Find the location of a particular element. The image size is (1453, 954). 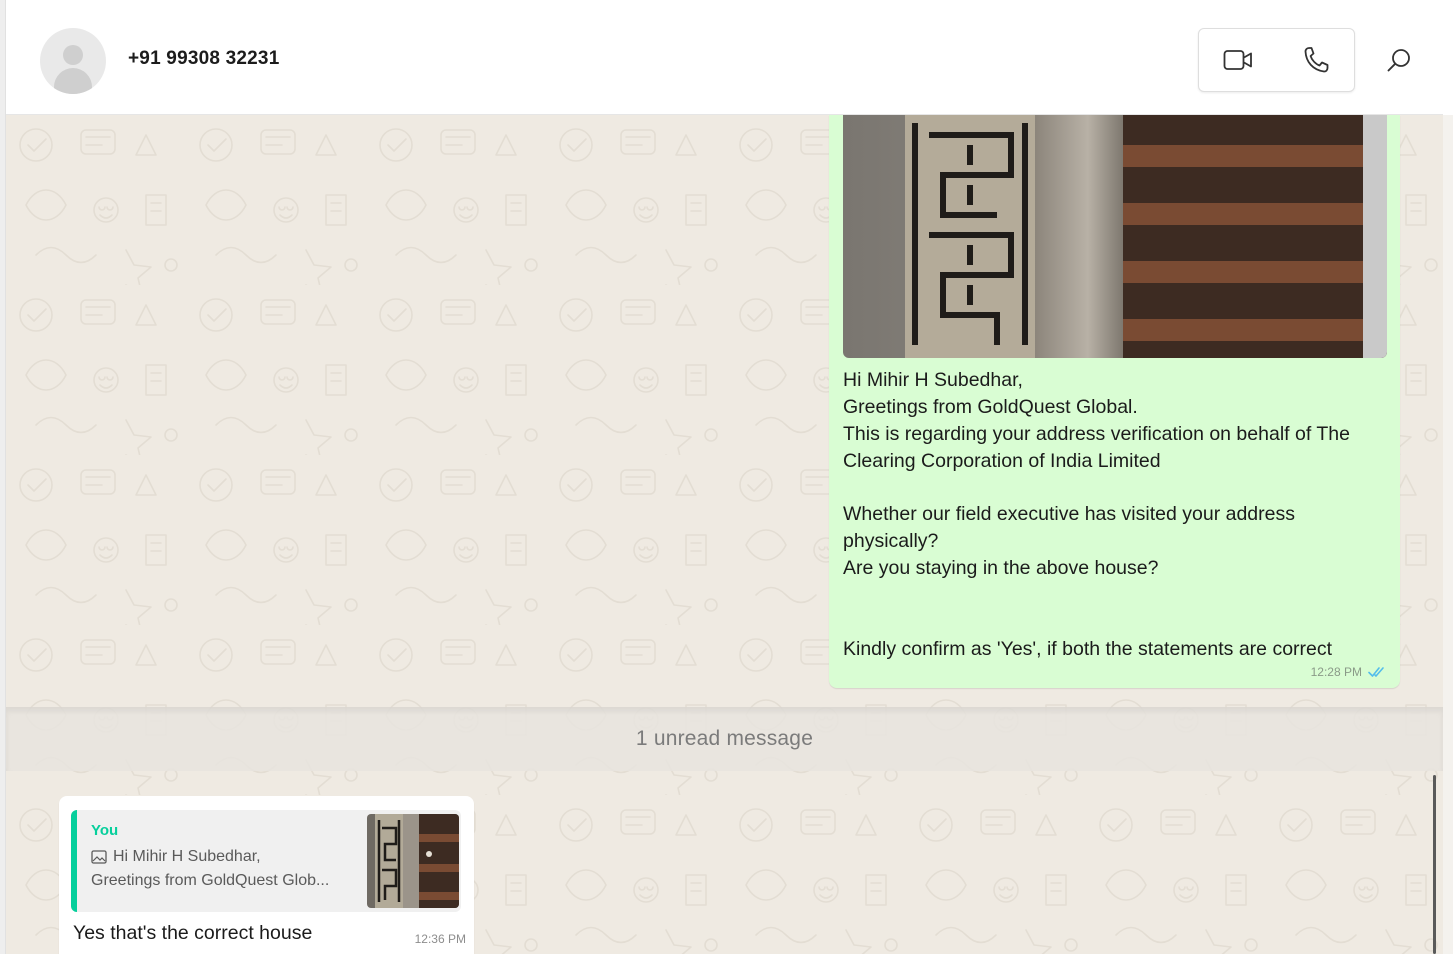

house-photo-image is located at coordinates (1115, 236).